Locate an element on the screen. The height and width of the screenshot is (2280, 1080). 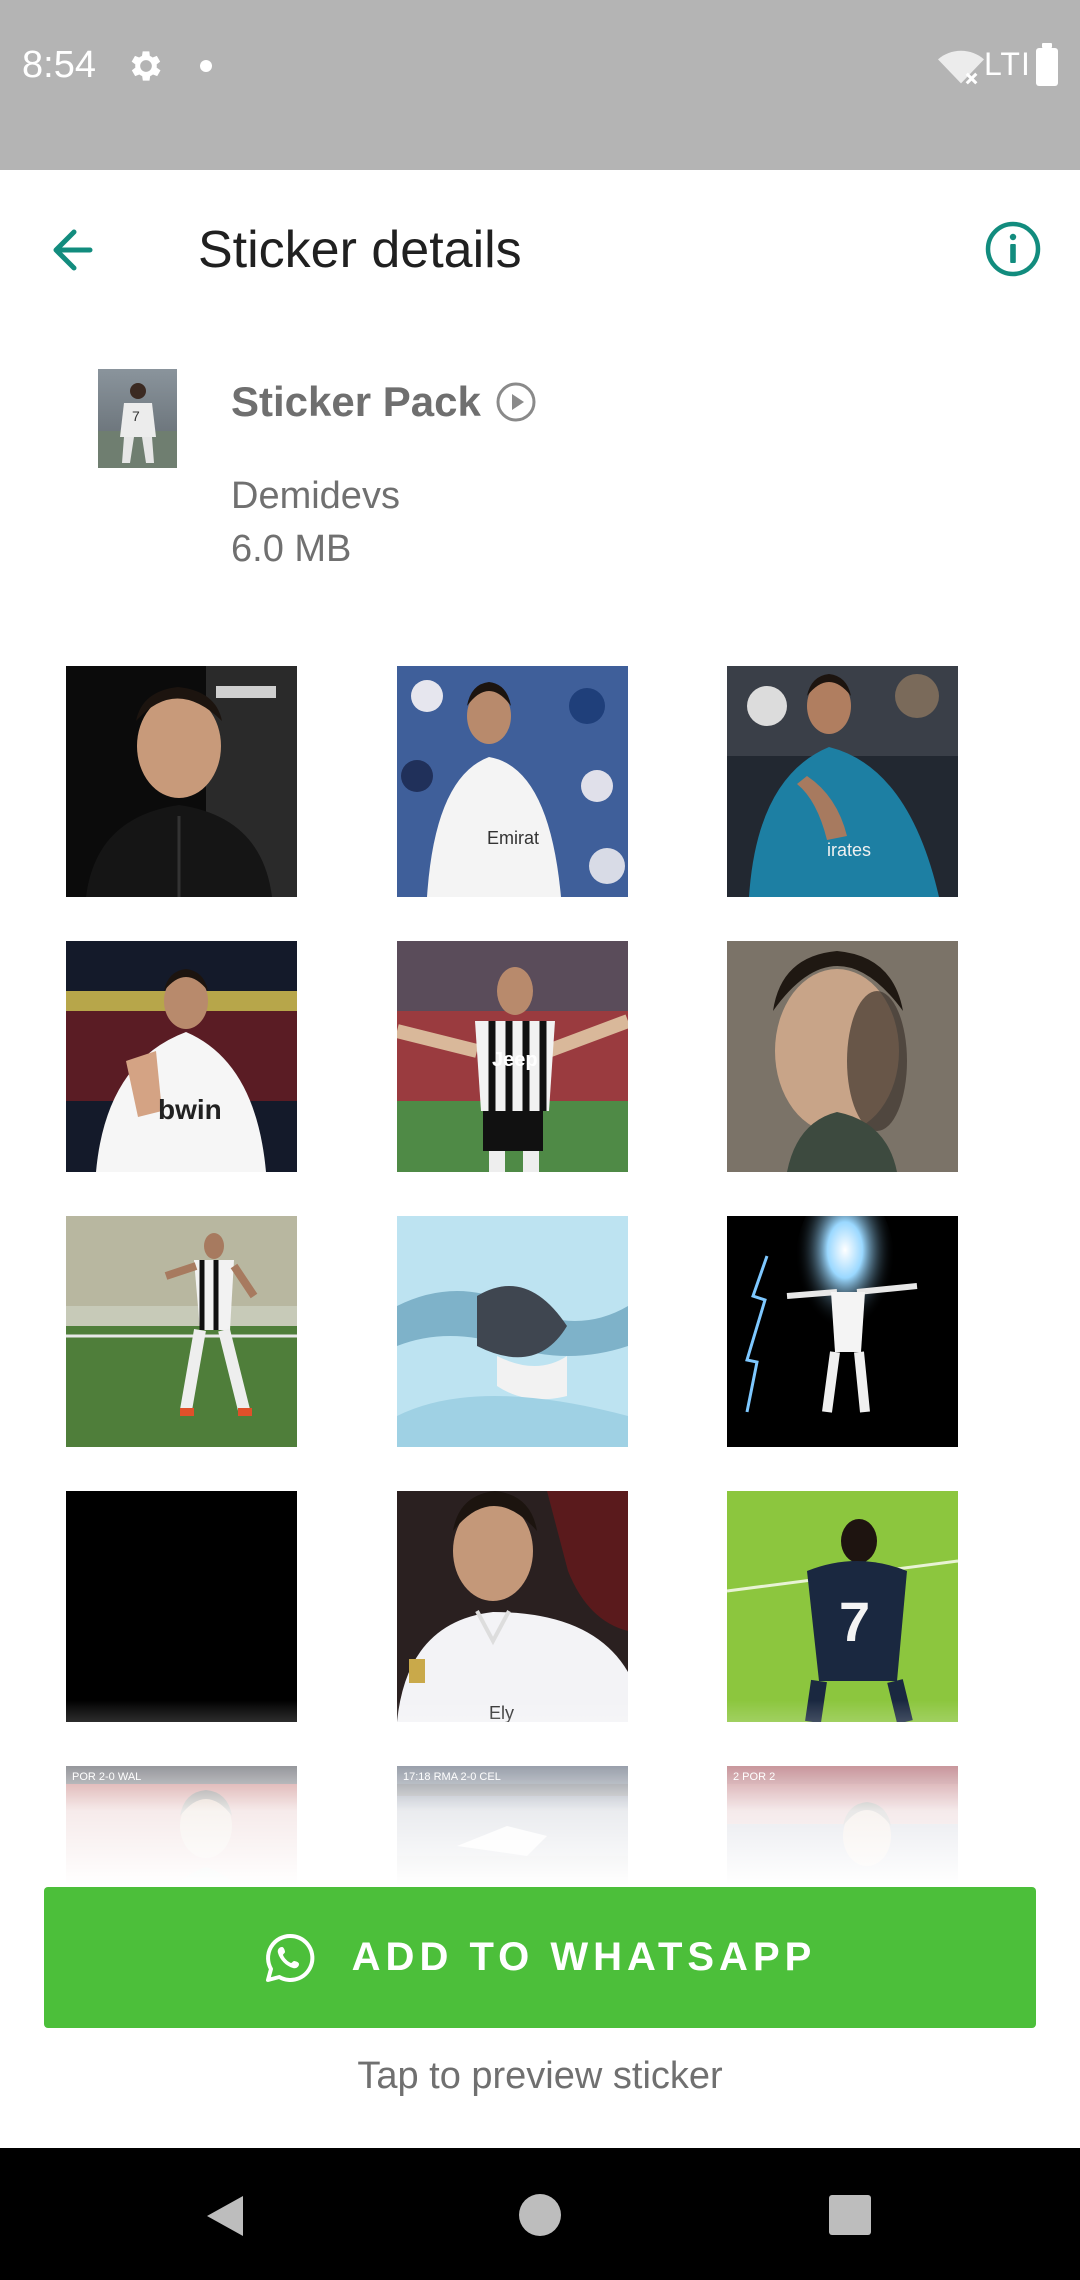
grid-fade-overlay is located at coordinates (540, 1792).